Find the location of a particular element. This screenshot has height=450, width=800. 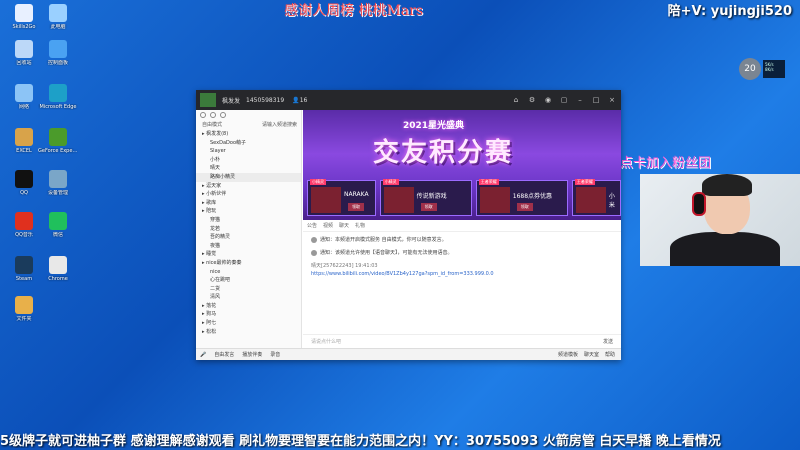

channel-item: 晴天 is located at coordinates (248, 168).